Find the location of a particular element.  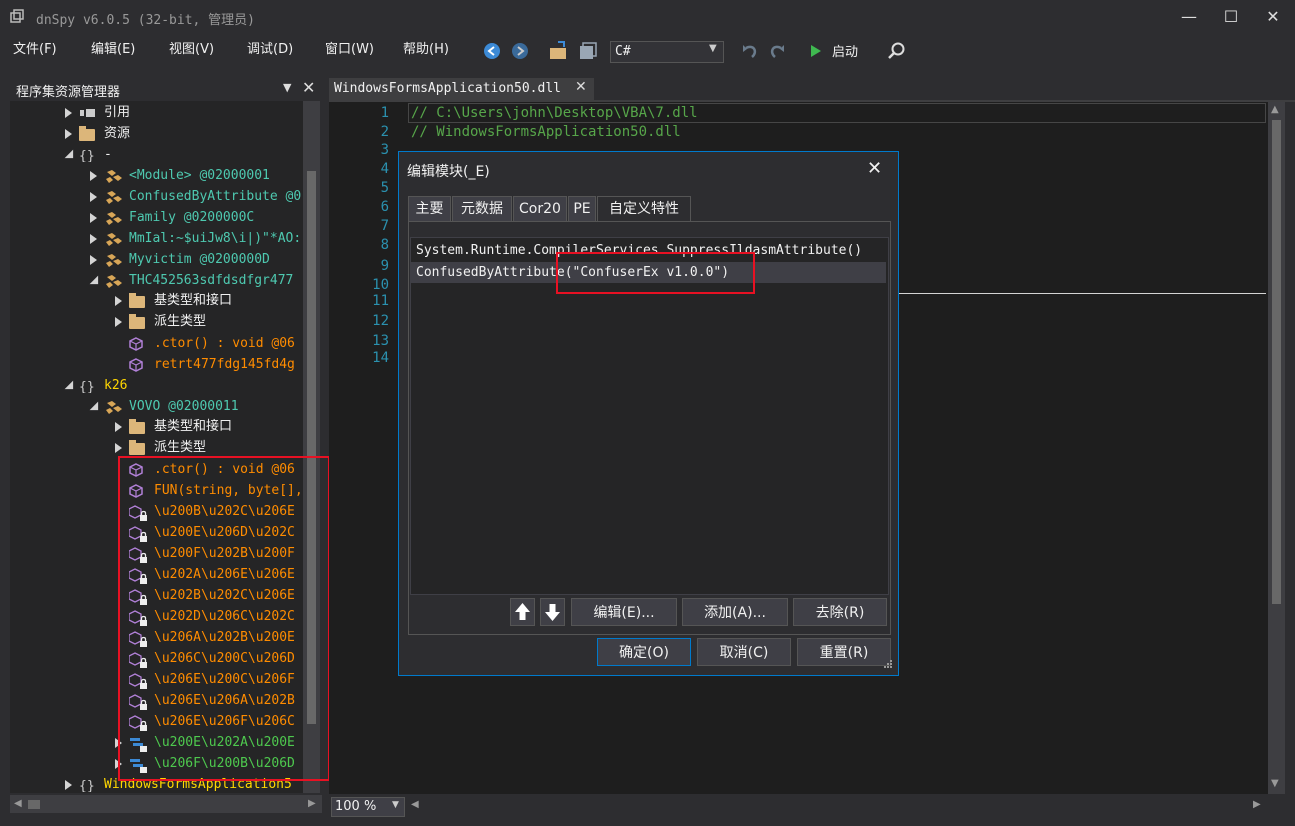

dialog-title: 编辑模块(_E) is located at coordinates (448, 172).